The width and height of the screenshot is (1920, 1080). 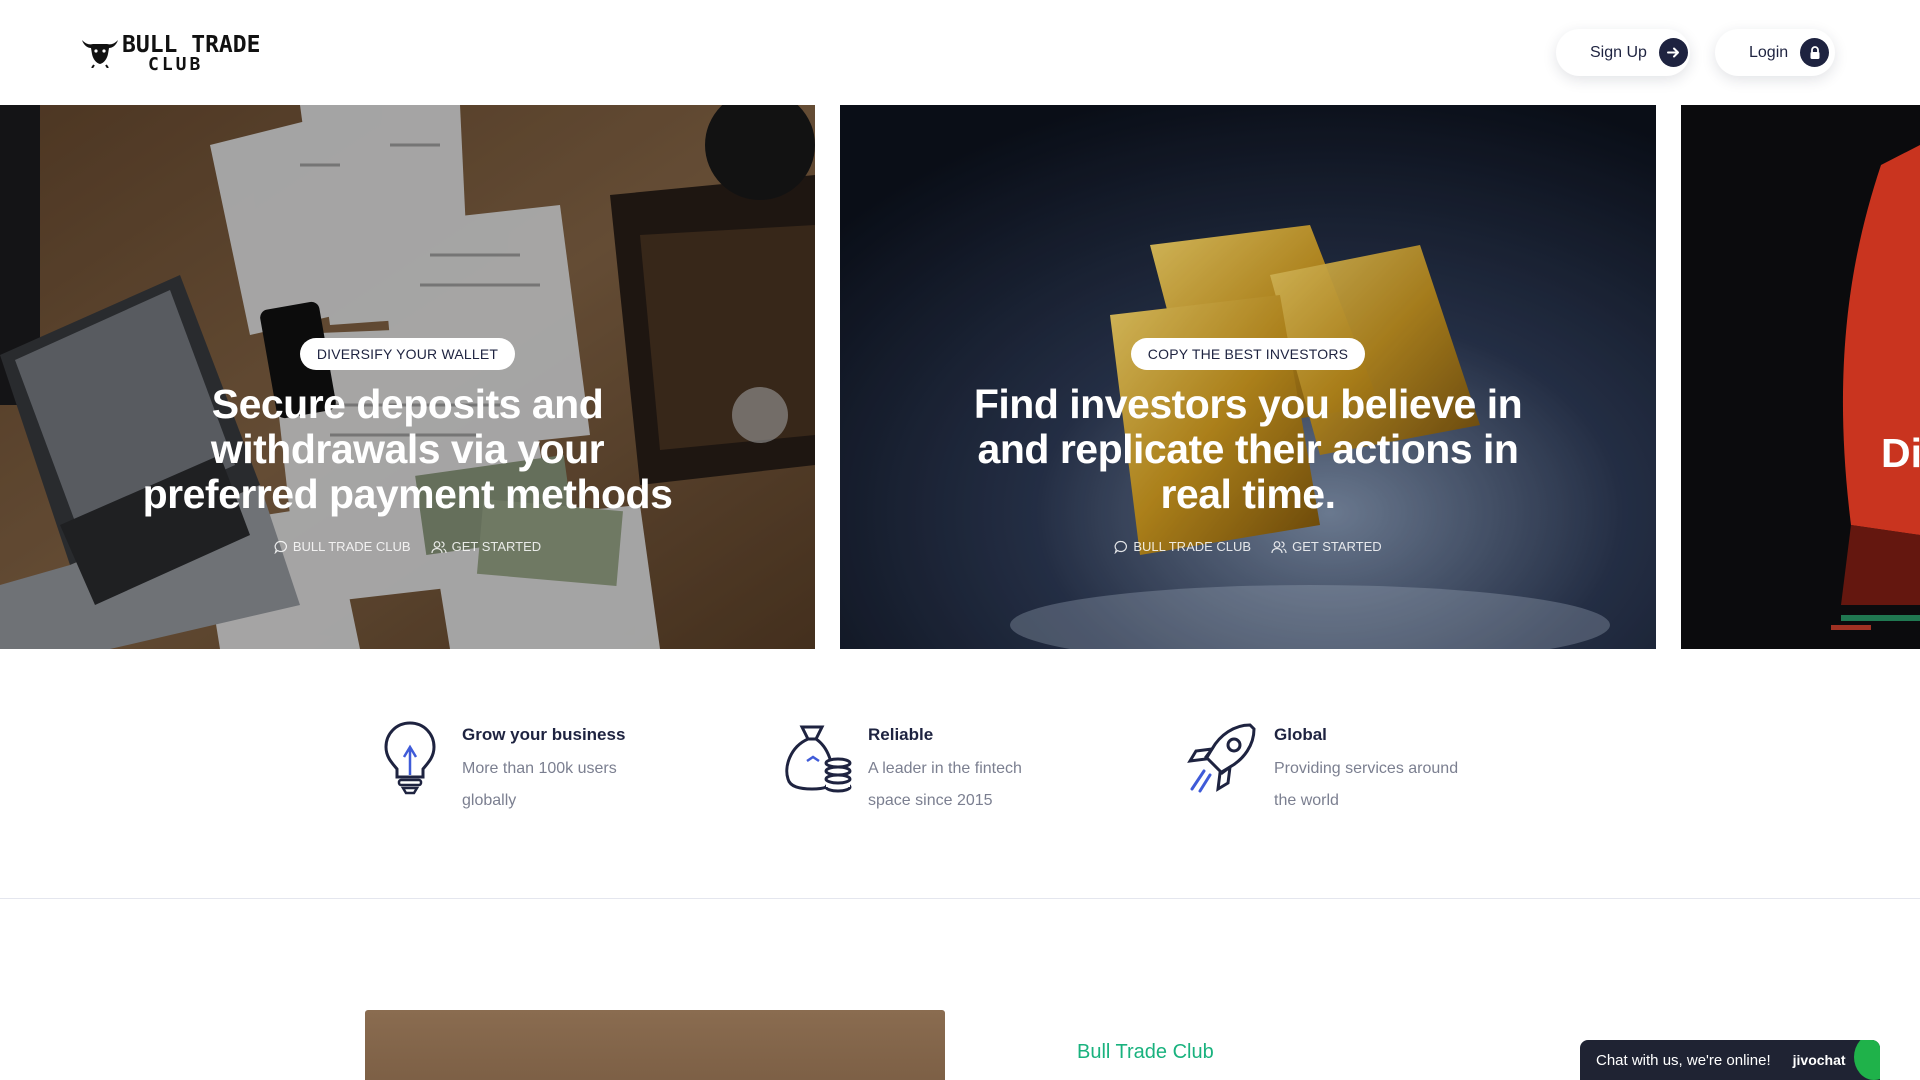 I want to click on rocket-icon, so click(x=1221, y=758).